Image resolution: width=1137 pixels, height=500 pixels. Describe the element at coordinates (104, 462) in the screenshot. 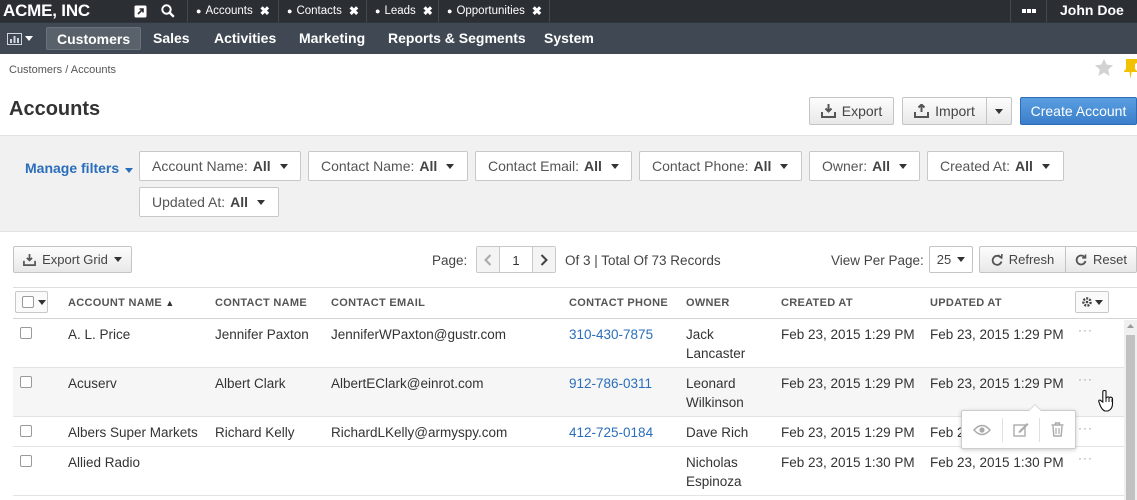

I see `cell-account-name: Allied Radio` at that location.